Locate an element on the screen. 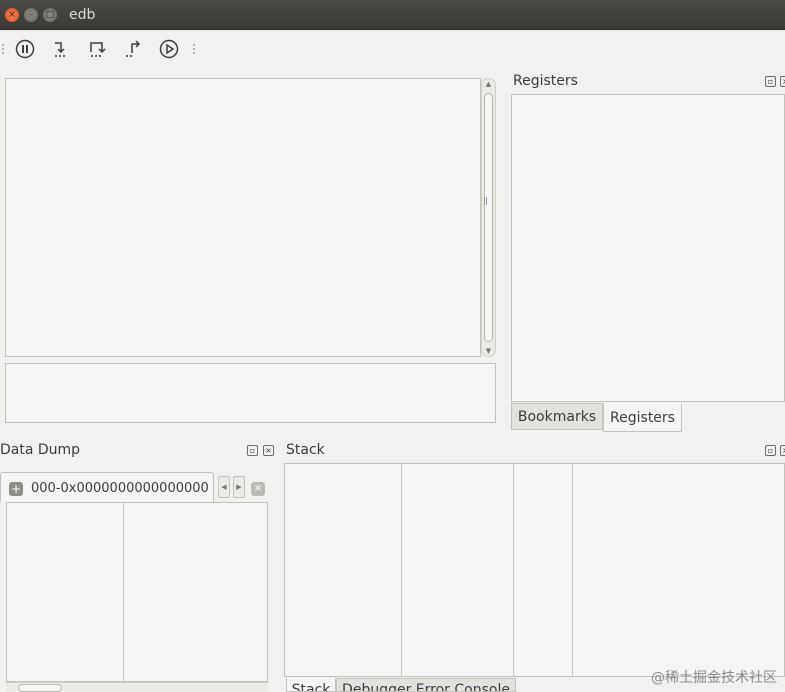 This screenshot has height=692, width=785. data-dump-tab: 000-0x0000000000000000 is located at coordinates (107, 487).